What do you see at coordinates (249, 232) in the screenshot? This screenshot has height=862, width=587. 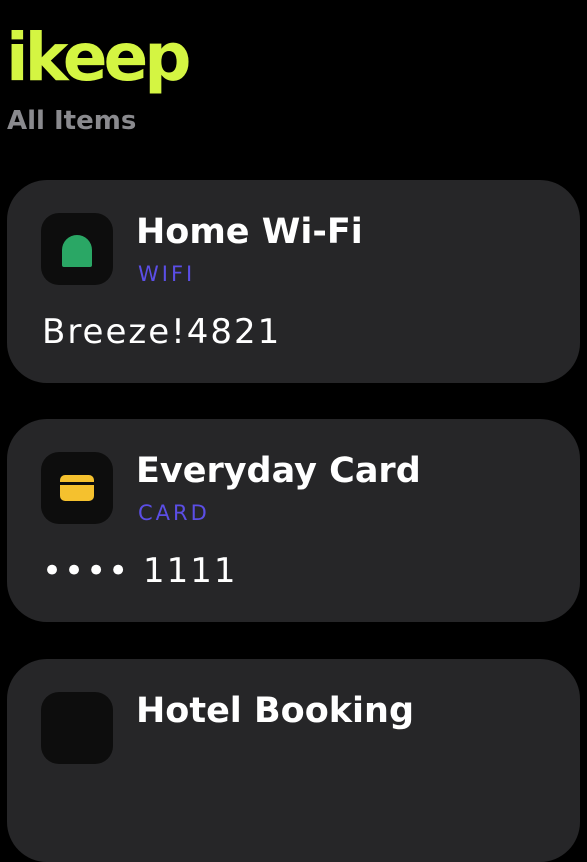 I see `item-title: Home Wi-Fi` at bounding box center [249, 232].